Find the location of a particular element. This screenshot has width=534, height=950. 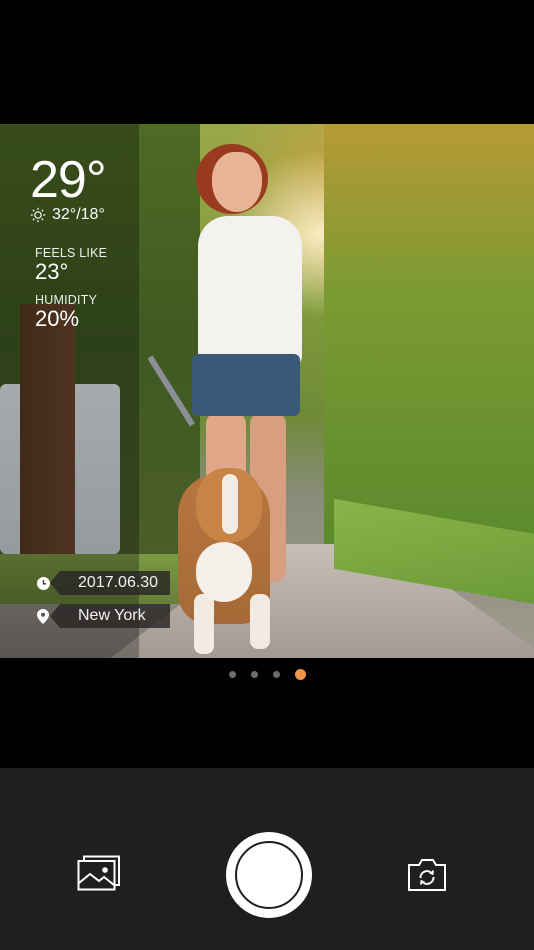

location-text: New York is located at coordinates (110, 616).